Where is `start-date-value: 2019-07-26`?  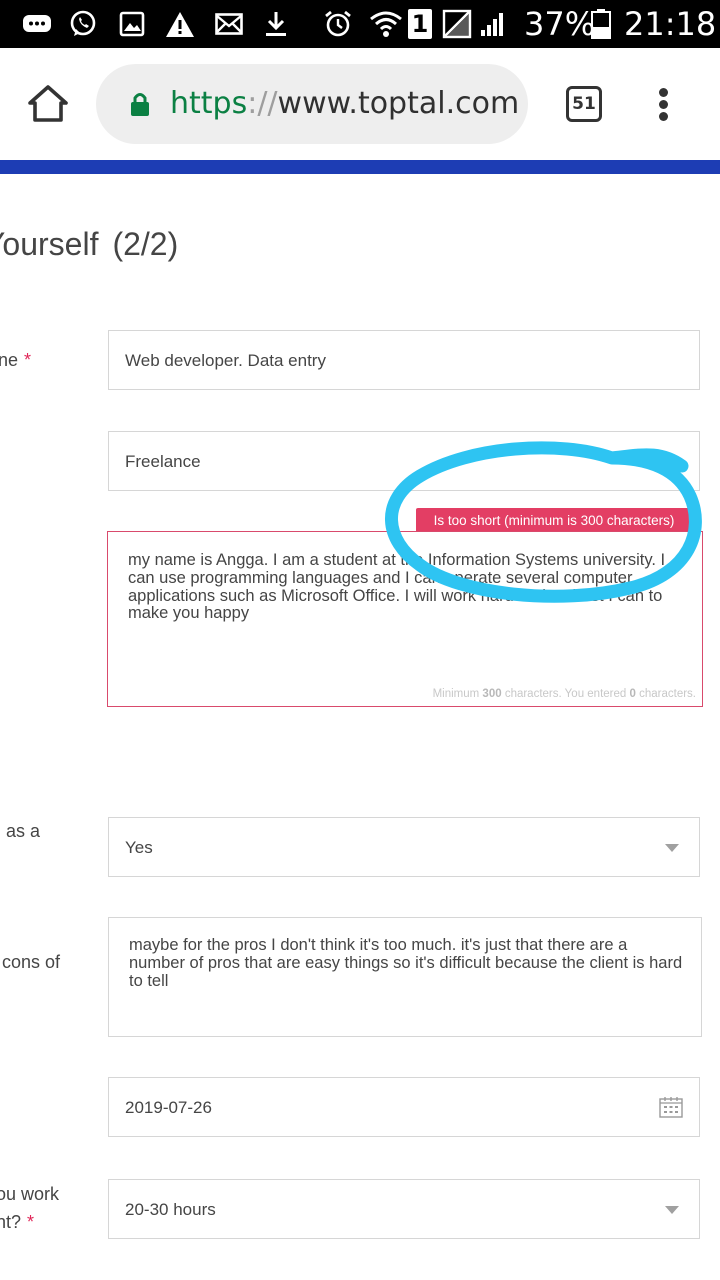
start-date-value: 2019-07-26 is located at coordinates (168, 1107).